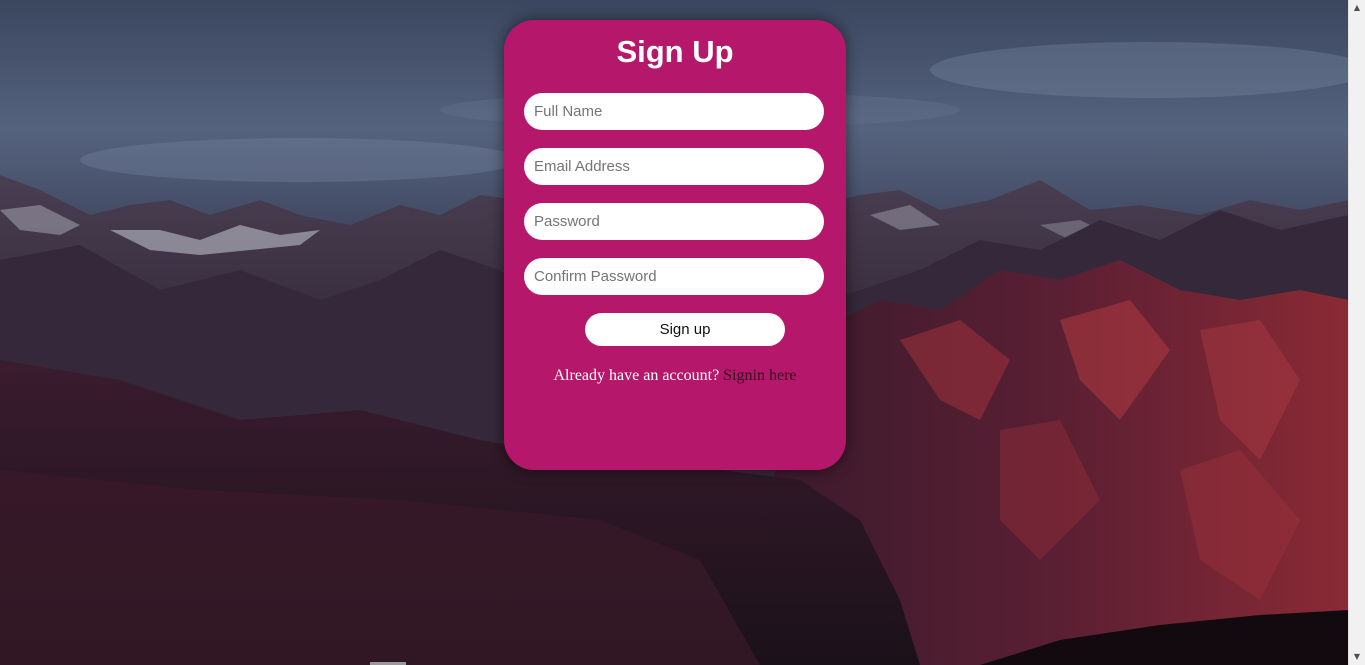 Image resolution: width=1365 pixels, height=665 pixels. I want to click on full-name-input, so click(674, 111).